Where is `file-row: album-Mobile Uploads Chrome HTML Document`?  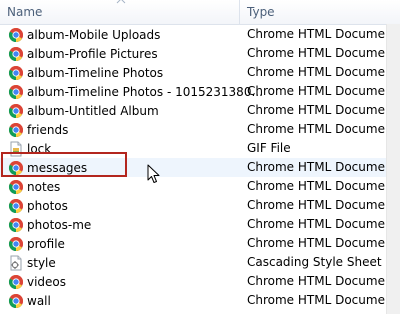 file-row: album-Mobile Uploads Chrome HTML Document is located at coordinates (198, 34).